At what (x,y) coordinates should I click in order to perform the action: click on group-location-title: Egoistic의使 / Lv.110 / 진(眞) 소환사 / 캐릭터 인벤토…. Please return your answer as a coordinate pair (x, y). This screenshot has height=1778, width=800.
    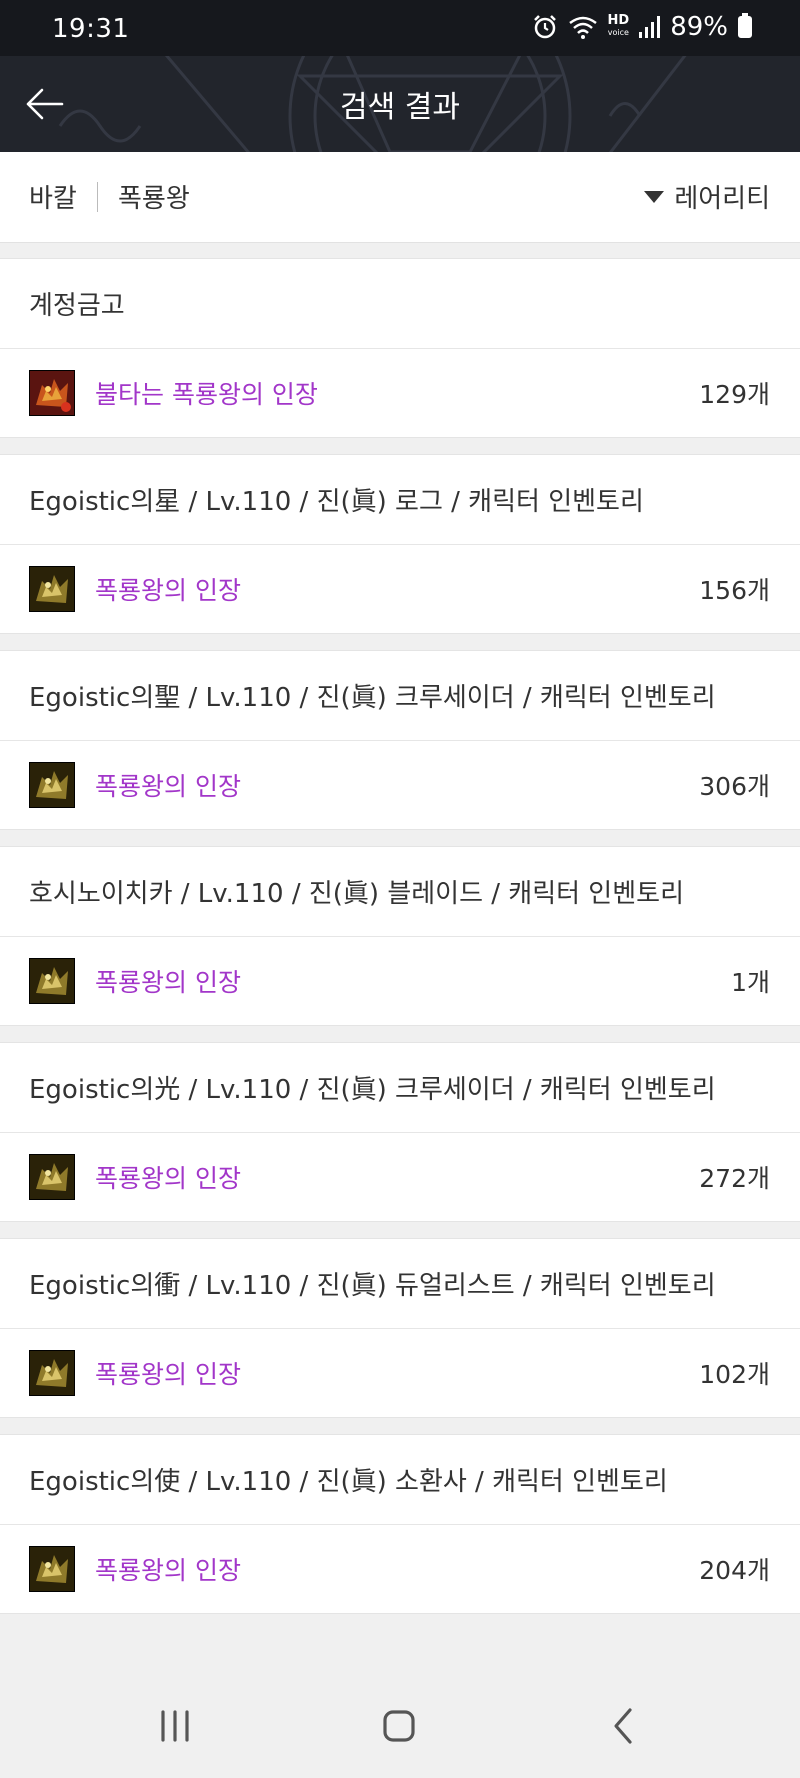
    Looking at the image, I should click on (400, 1480).